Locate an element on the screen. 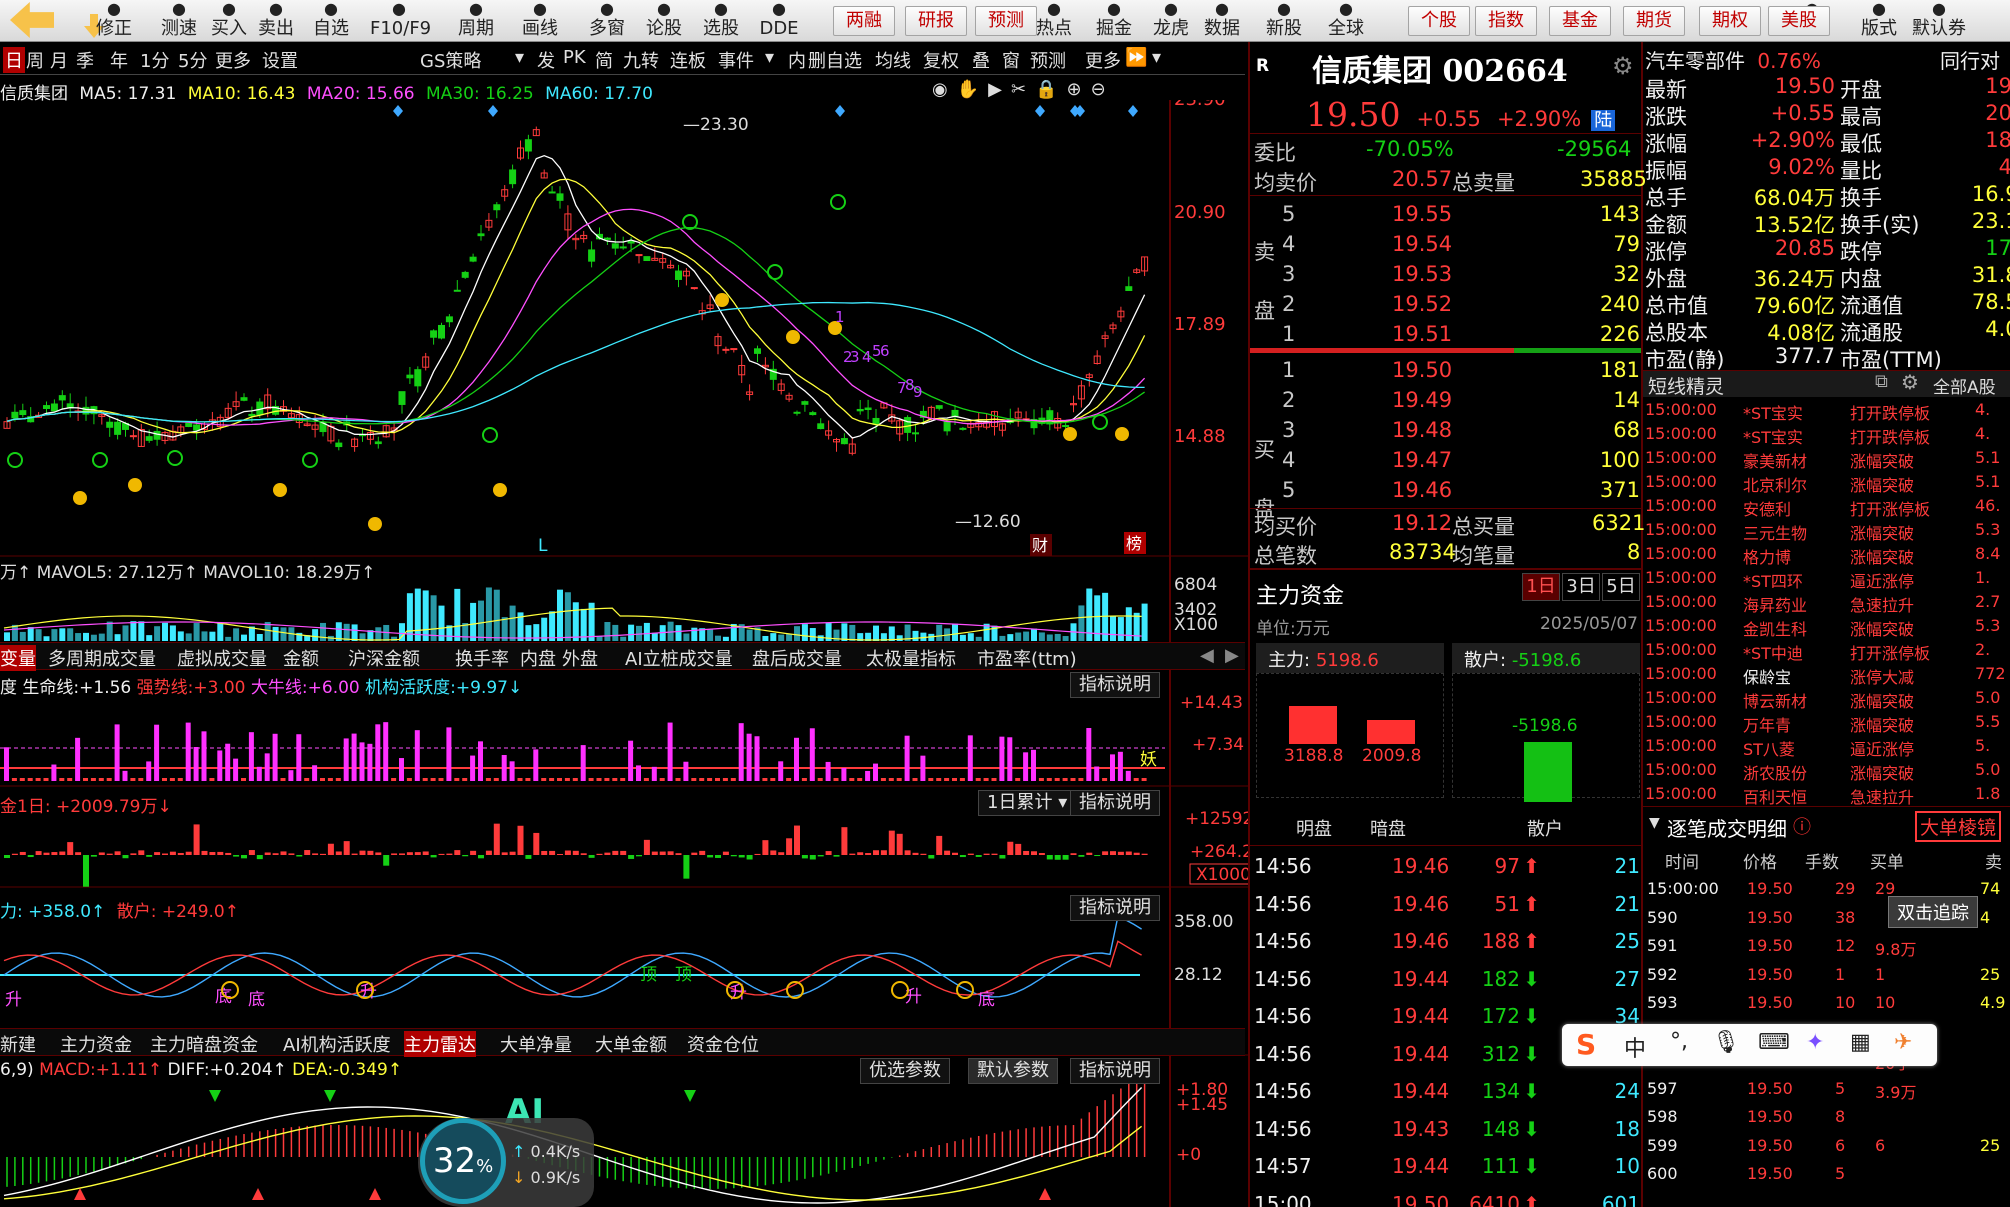  back-arrow-icon is located at coordinates (32, 20).